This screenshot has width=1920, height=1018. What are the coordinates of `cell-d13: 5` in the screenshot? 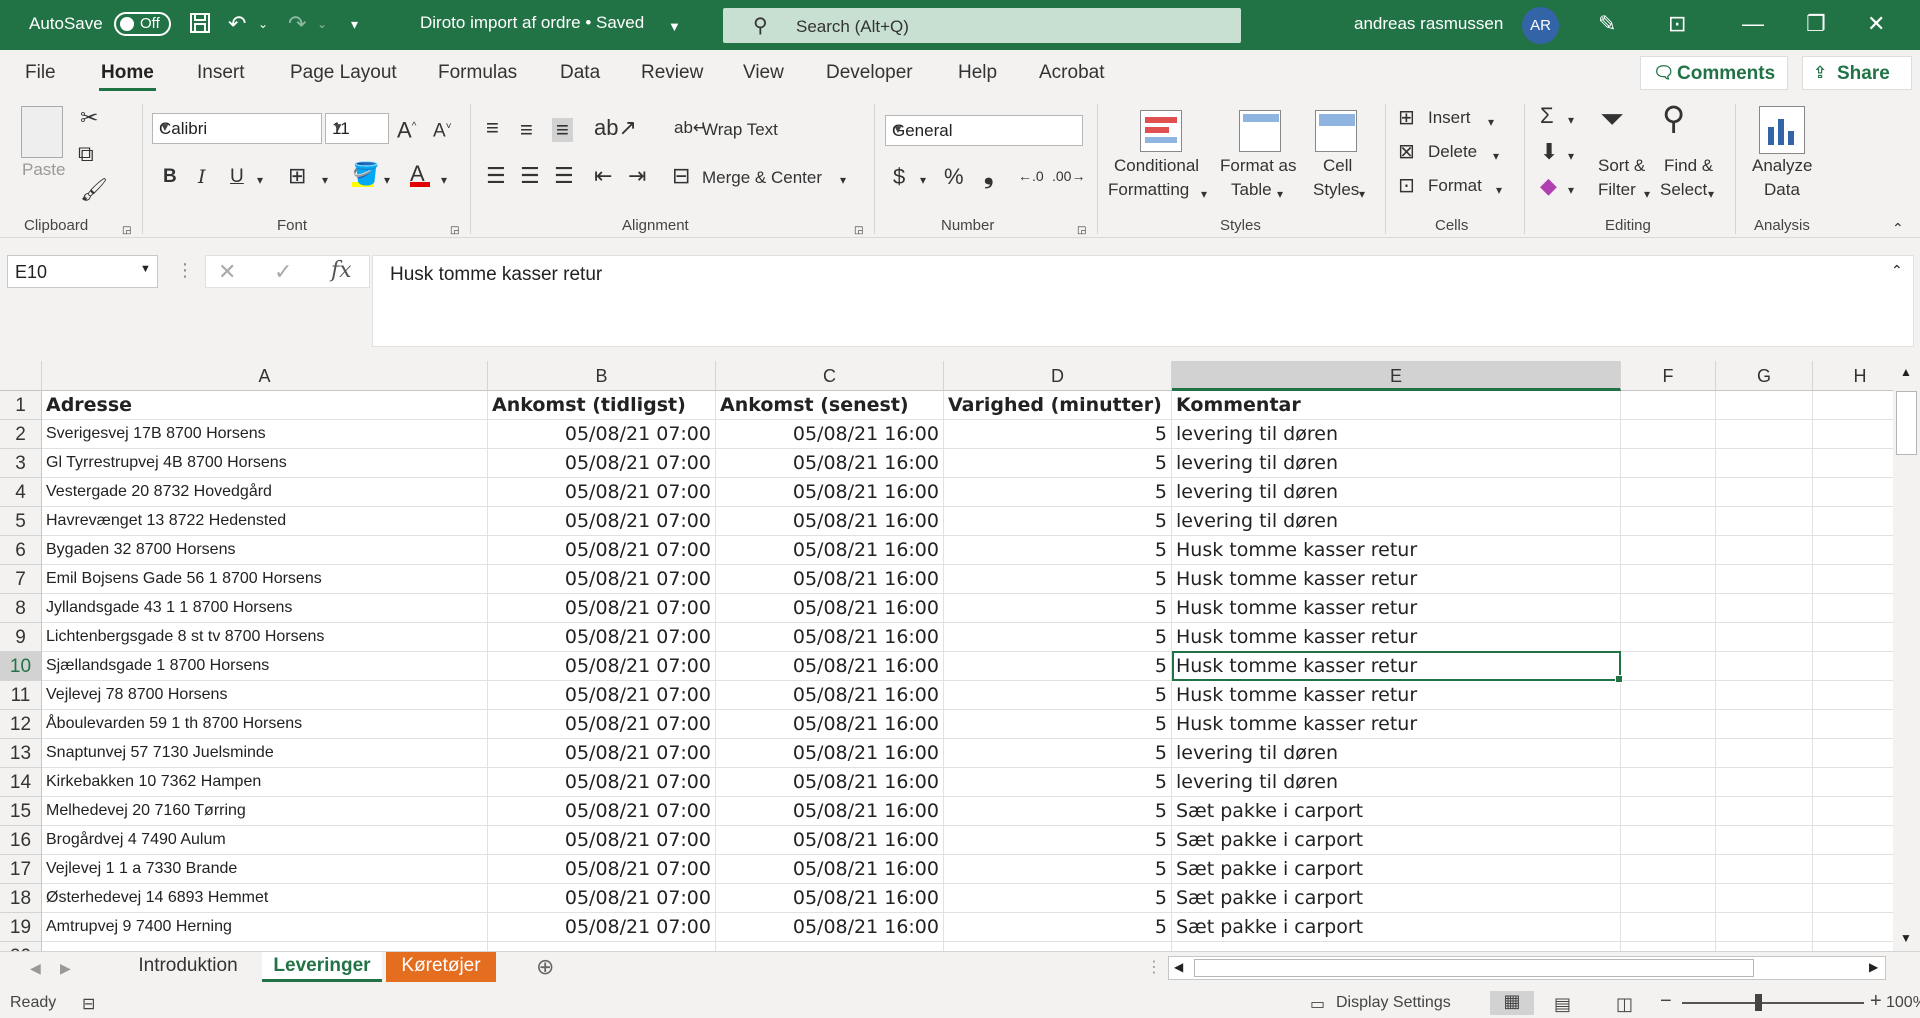 It's located at (1058, 753).